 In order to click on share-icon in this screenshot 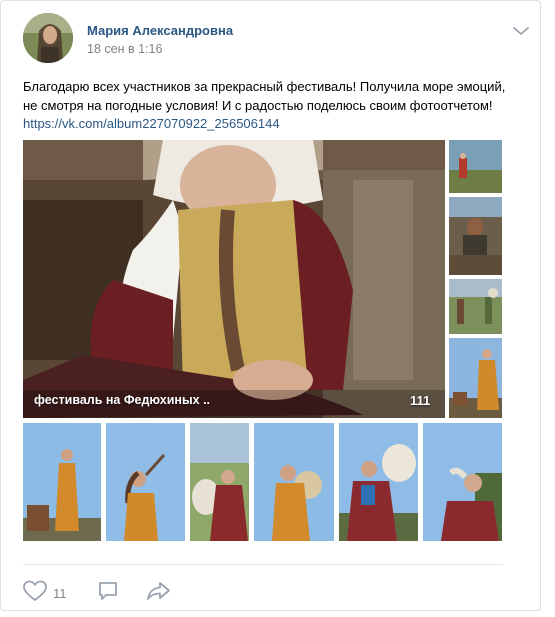, I will do `click(159, 593)`.